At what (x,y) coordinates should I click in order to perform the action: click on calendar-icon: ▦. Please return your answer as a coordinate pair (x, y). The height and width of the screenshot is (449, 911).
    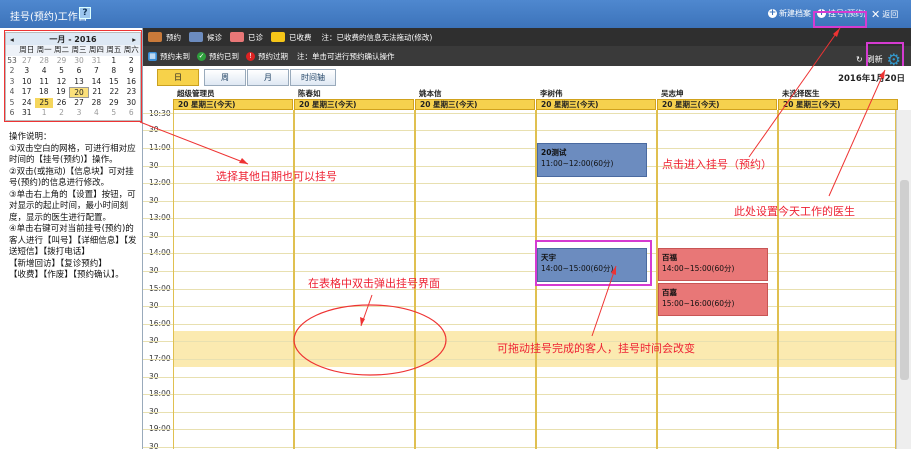
    Looking at the image, I should click on (152, 56).